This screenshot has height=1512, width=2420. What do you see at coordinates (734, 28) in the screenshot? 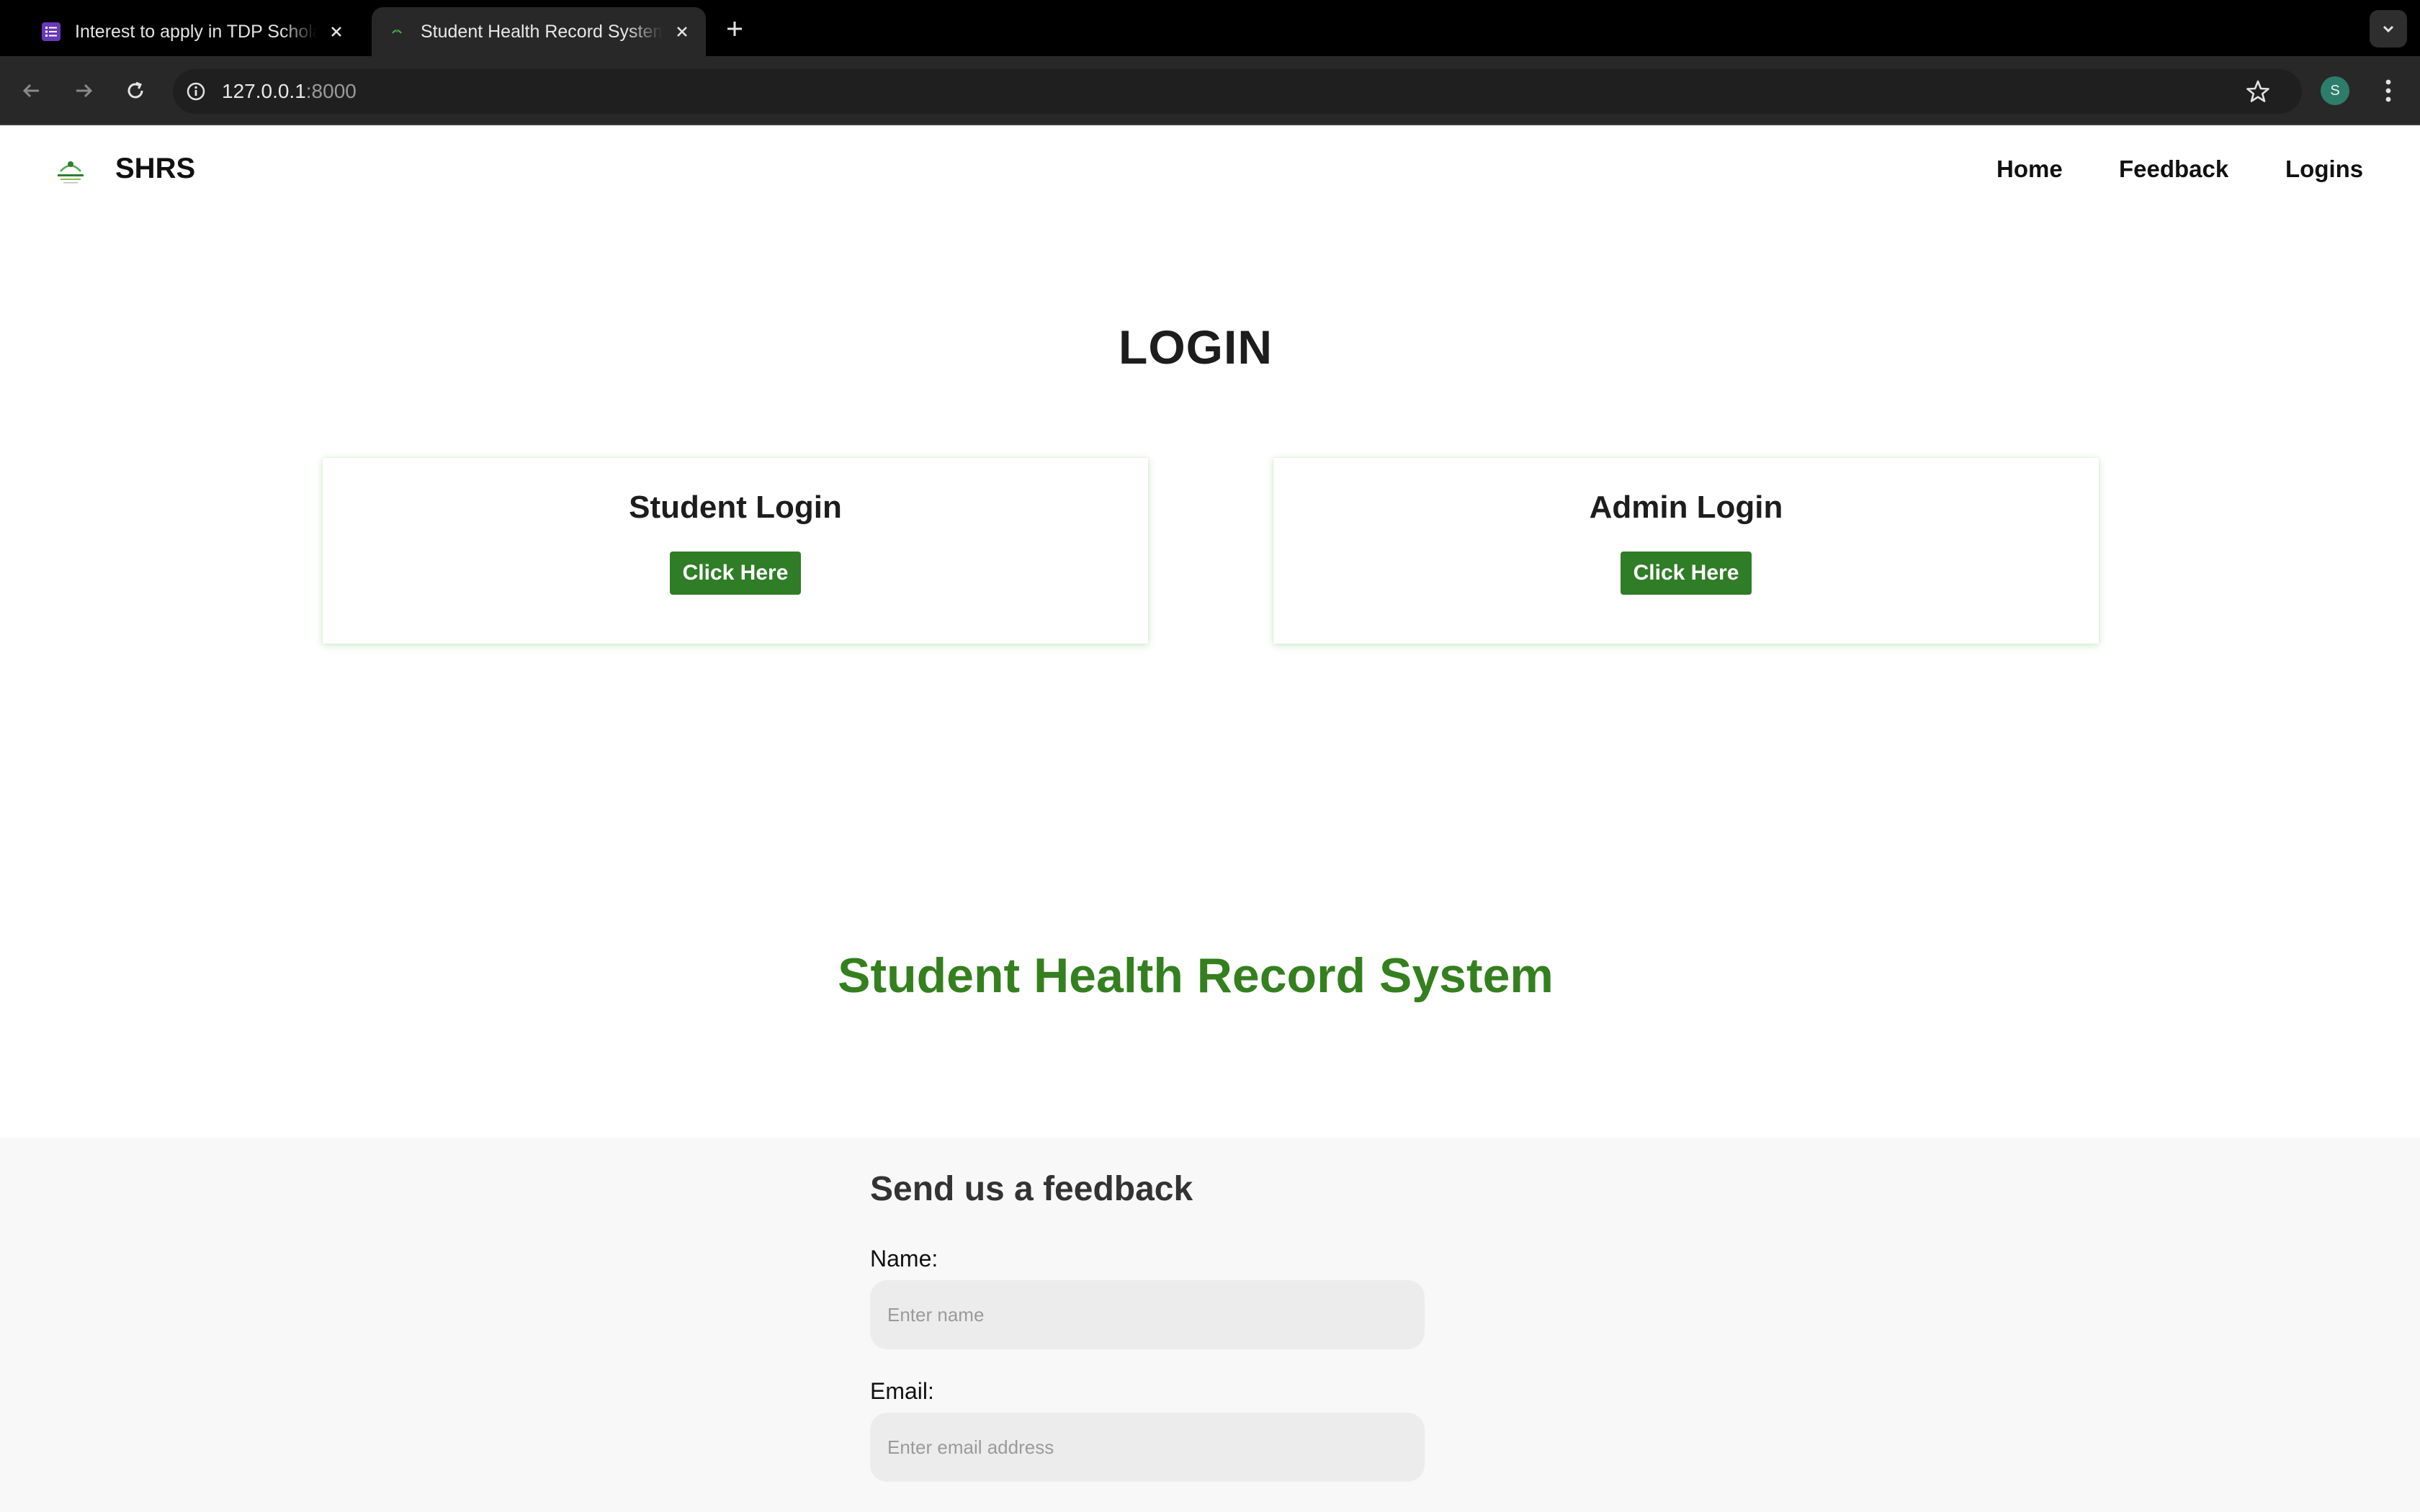
I see `new-tab-icon` at bounding box center [734, 28].